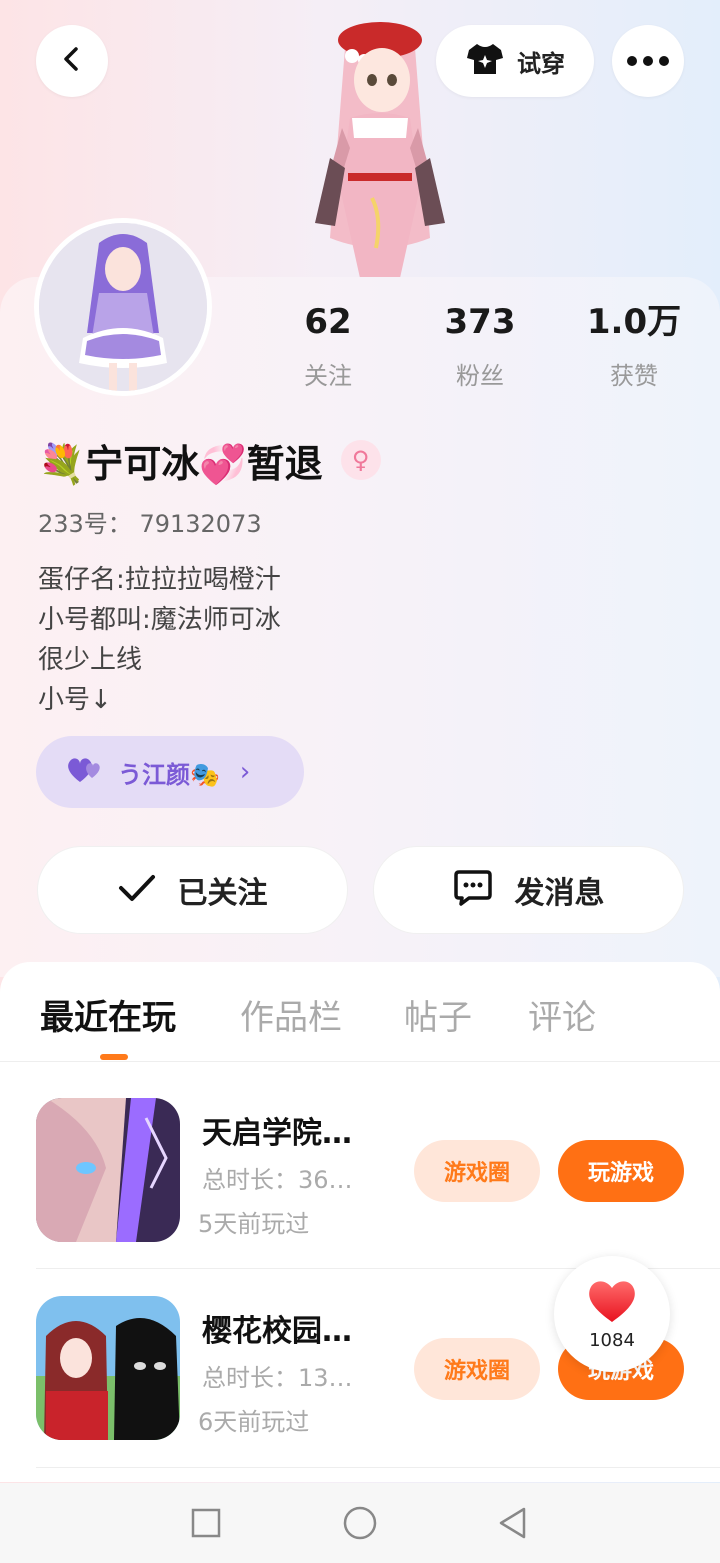  What do you see at coordinates (159, 580) in the screenshot?
I see `bio-line: 蛋仔名:拉拉拉喝橙汁` at bounding box center [159, 580].